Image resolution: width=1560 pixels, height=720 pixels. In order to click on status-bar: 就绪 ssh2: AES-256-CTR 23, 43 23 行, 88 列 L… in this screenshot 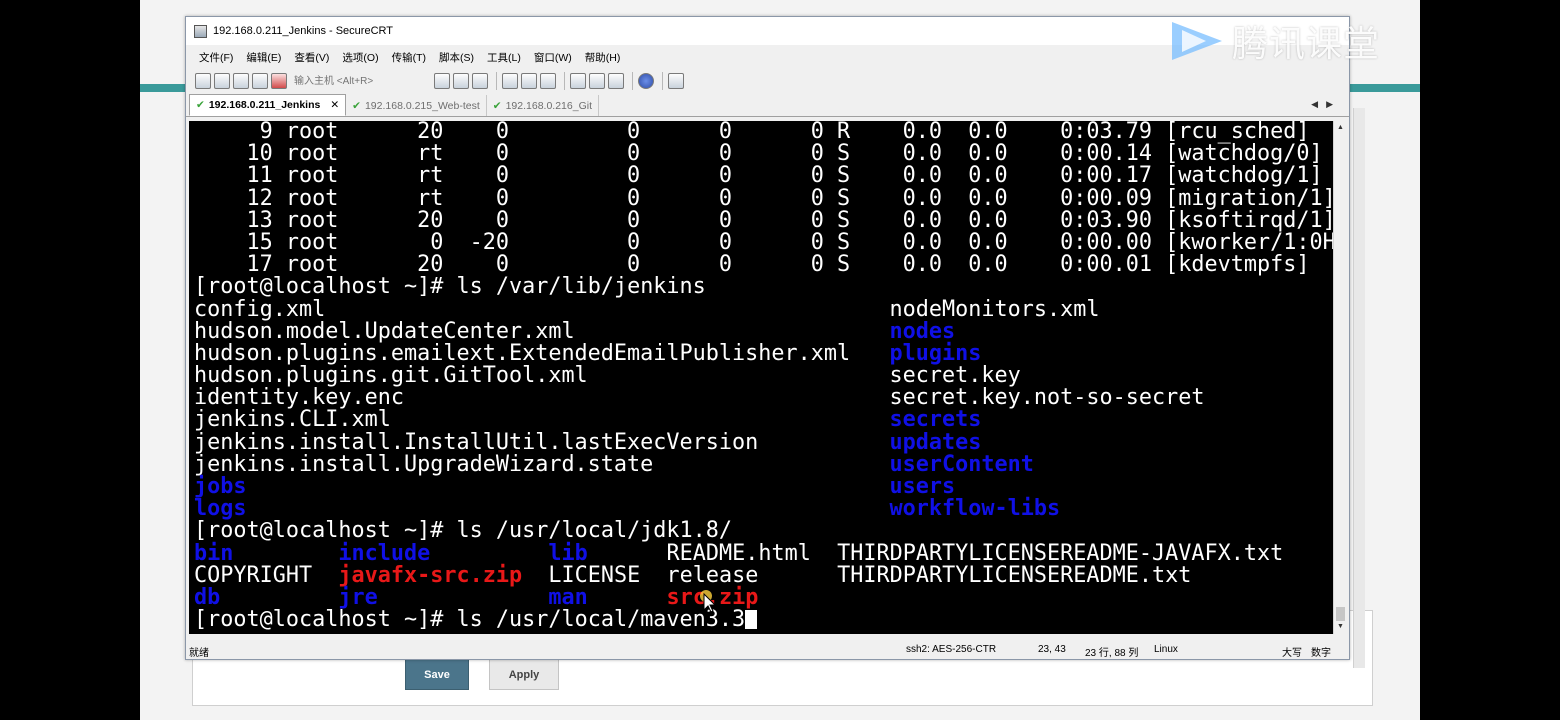, I will do `click(767, 650)`.